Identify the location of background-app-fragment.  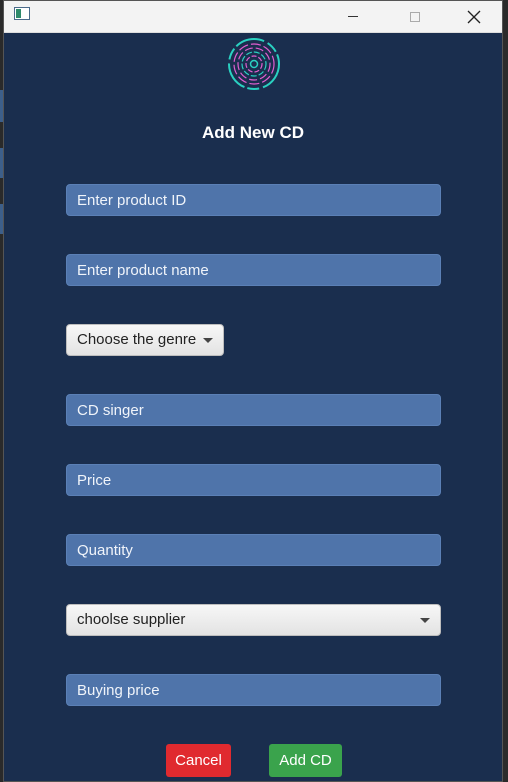
(505, 406).